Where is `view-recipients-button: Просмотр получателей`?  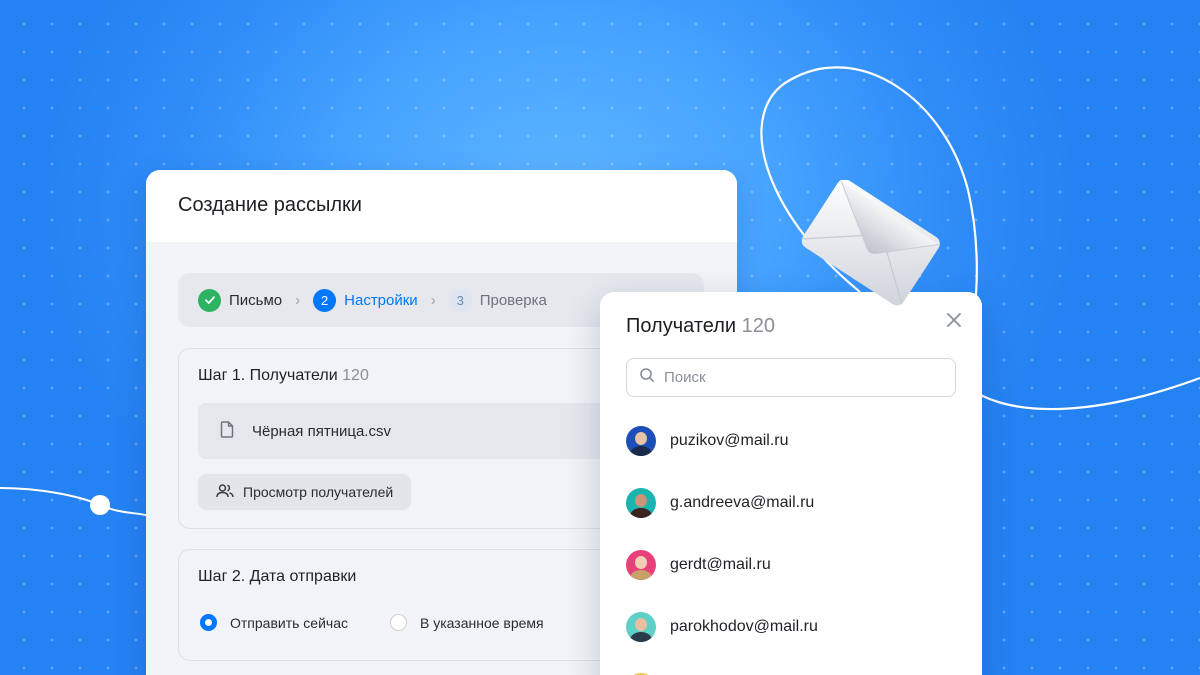
view-recipients-button: Просмотр получателей is located at coordinates (305, 492).